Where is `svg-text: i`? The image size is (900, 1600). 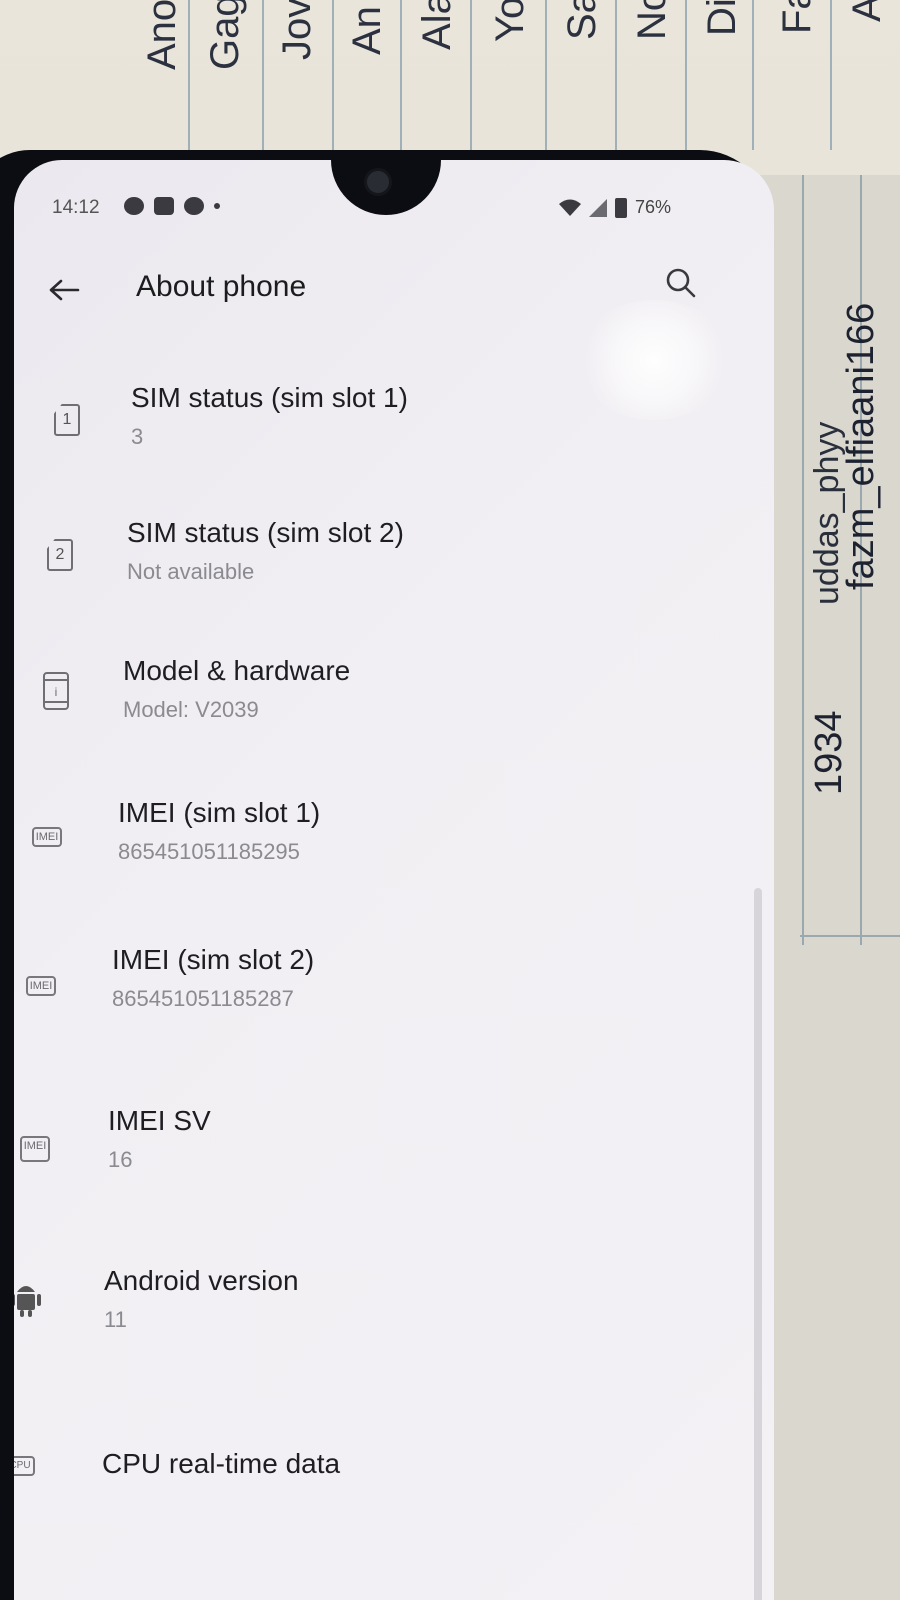
svg-text: i is located at coordinates (56, 692).